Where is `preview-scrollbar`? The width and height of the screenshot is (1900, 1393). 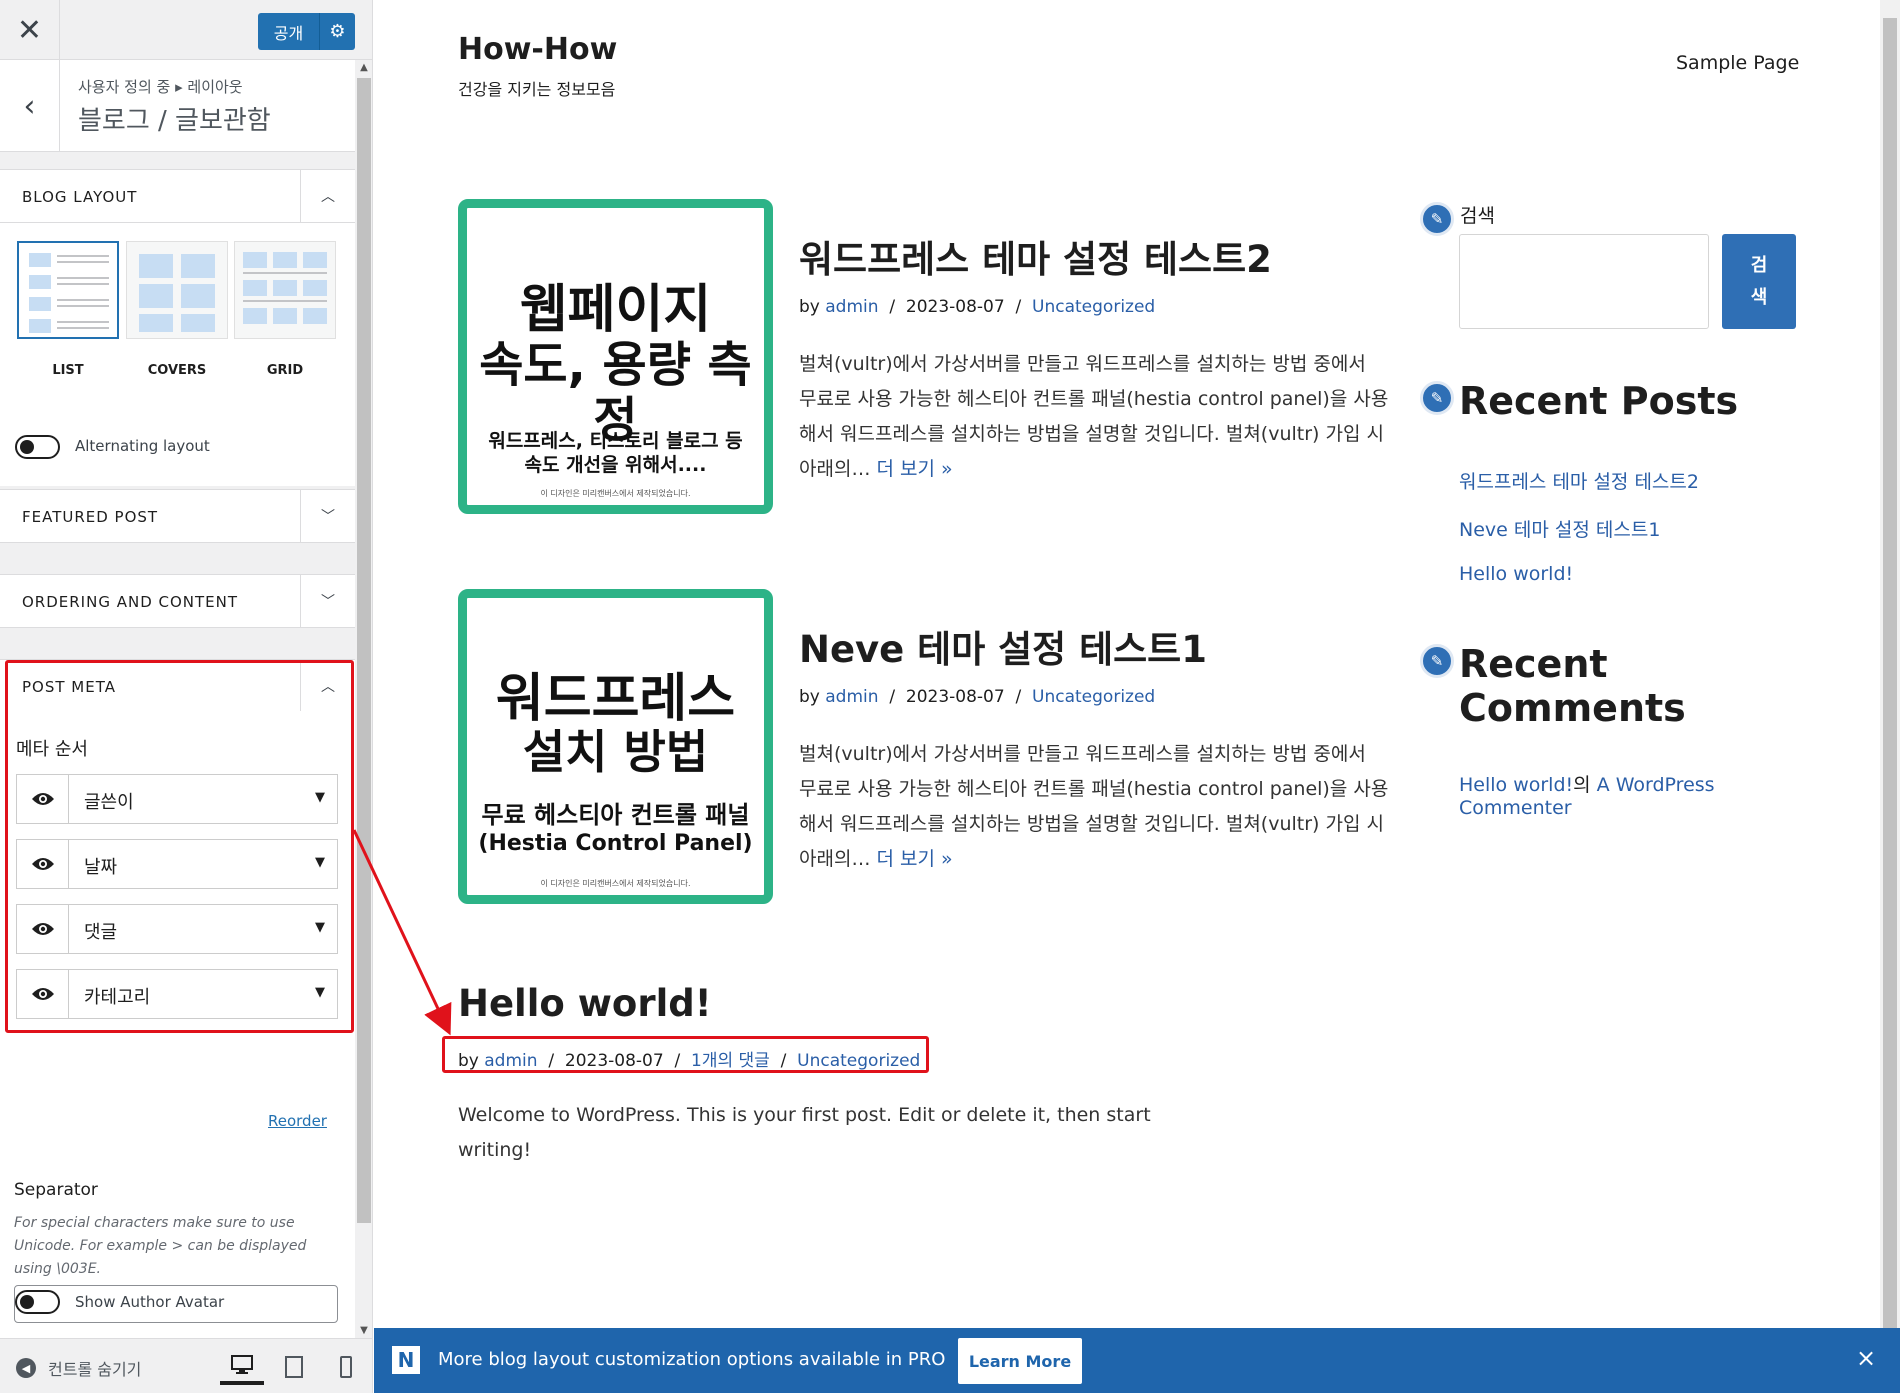
preview-scrollbar is located at coordinates (1890, 664).